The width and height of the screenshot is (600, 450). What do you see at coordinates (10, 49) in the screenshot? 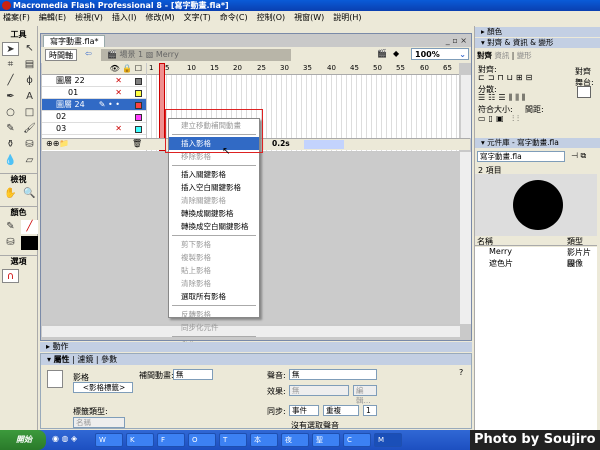
I see `selection-tool-icon: ➤` at bounding box center [10, 49].